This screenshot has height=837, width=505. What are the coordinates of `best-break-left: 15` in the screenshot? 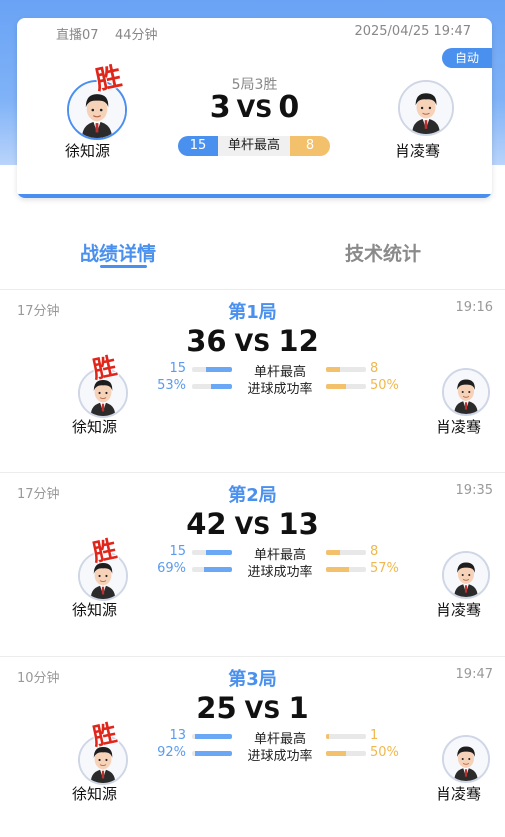 It's located at (198, 146).